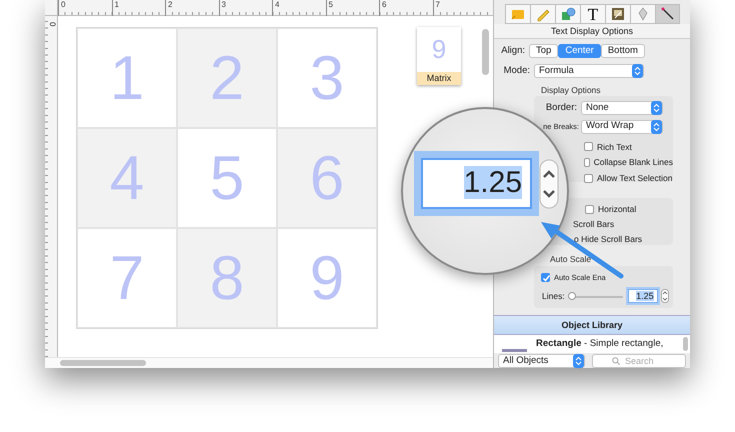  I want to click on matrix-cell: 1, so click(127, 78).